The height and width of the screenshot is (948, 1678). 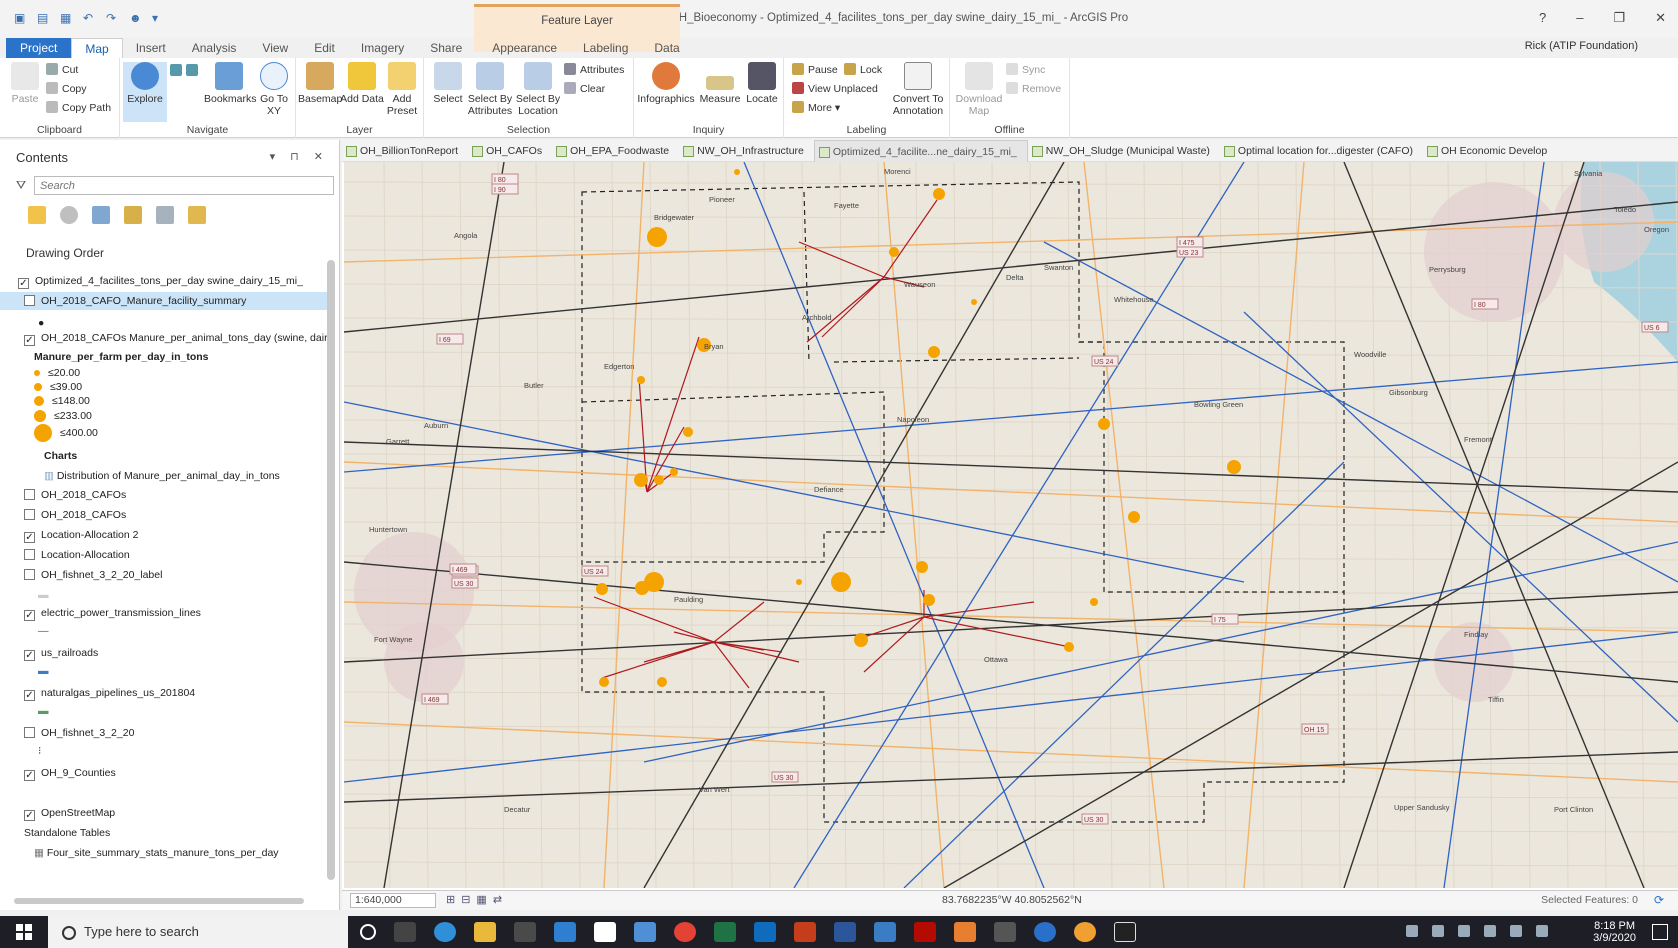 What do you see at coordinates (1033, 88) in the screenshot?
I see `remove-button: Remove` at bounding box center [1033, 88].